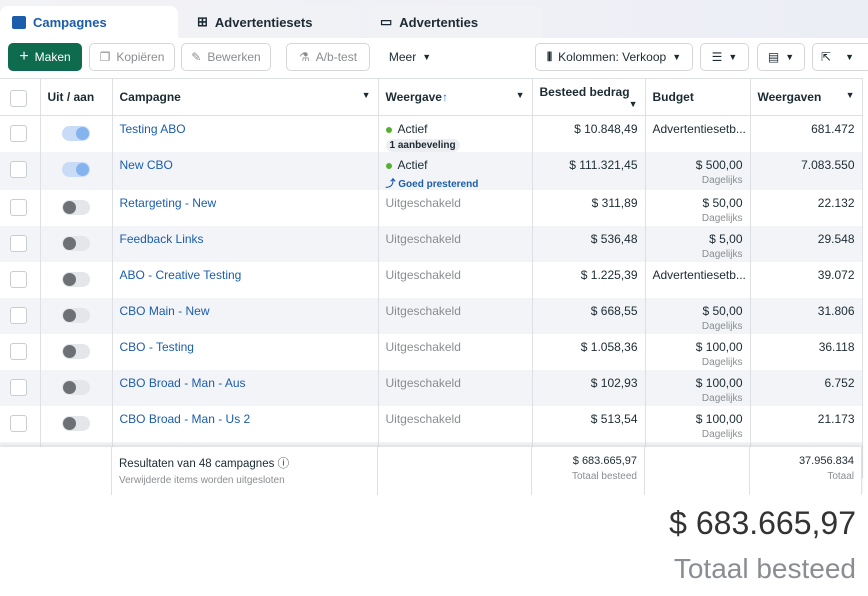 The image size is (868, 596). Describe the element at coordinates (153, 129) in the screenshot. I see `campaign-name-link: Testing ABO` at that location.